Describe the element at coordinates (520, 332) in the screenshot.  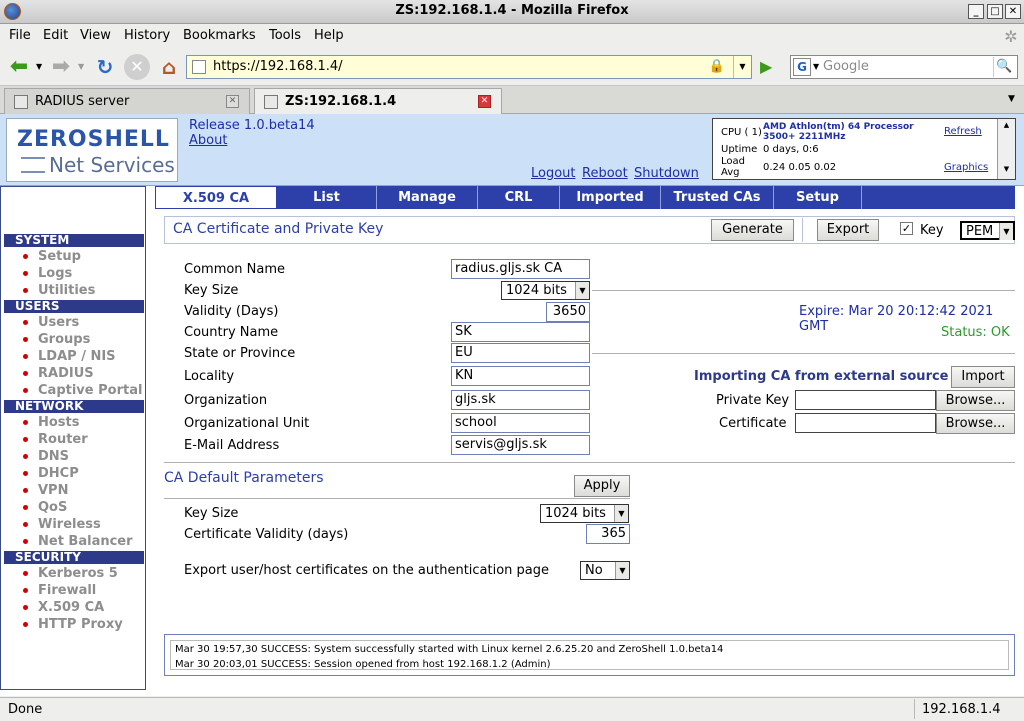
I see `country-input: SK` at that location.